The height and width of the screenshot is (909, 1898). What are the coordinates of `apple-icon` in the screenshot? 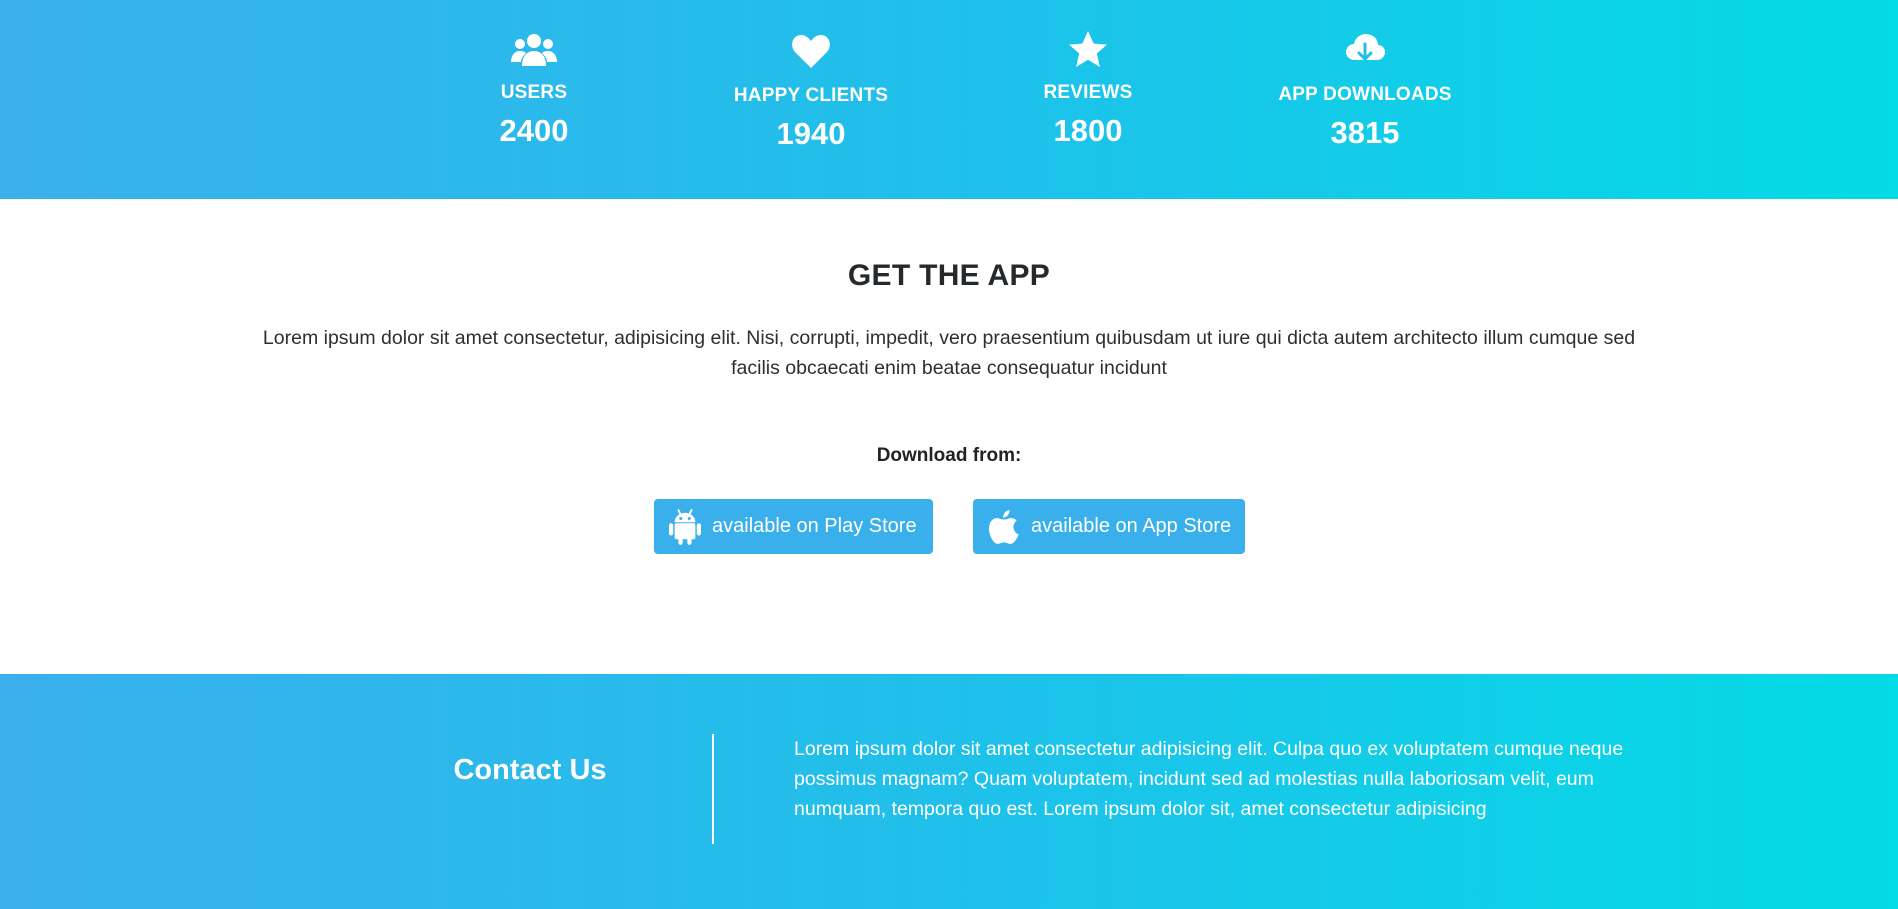 It's located at (1004, 527).